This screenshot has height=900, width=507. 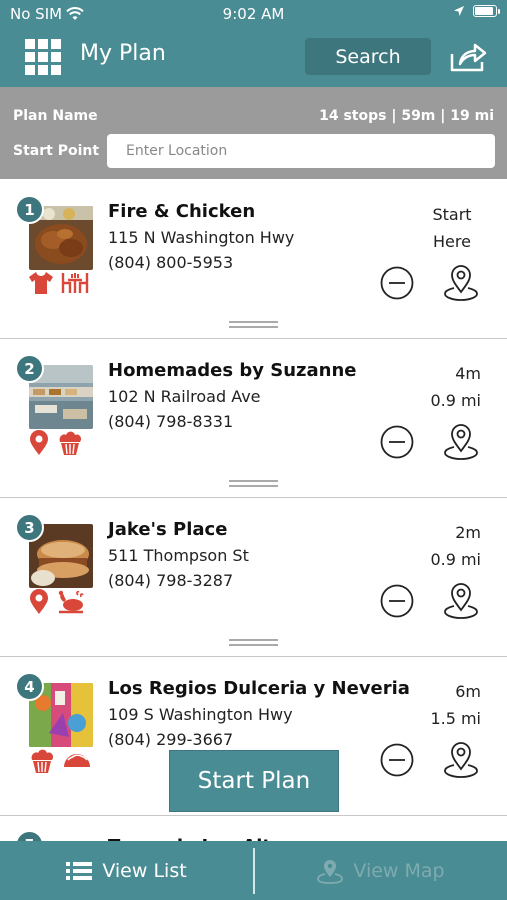 What do you see at coordinates (459, 11) in the screenshot?
I see `location-arrow-icon` at bounding box center [459, 11].